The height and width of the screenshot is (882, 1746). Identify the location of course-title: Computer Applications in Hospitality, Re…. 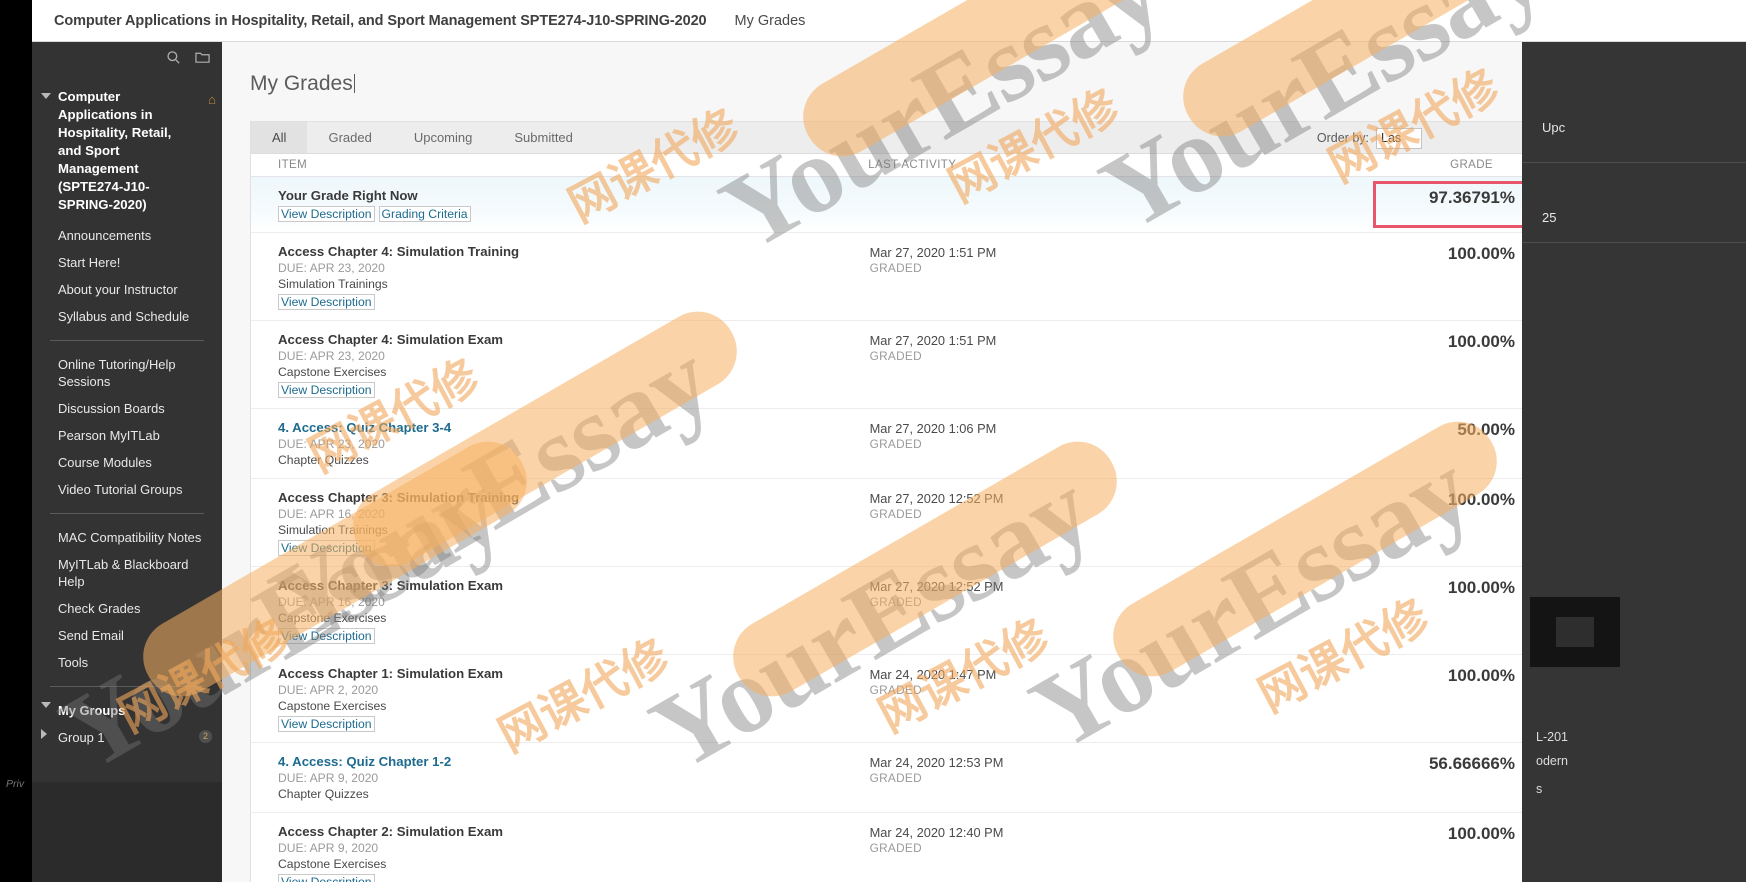
(380, 20).